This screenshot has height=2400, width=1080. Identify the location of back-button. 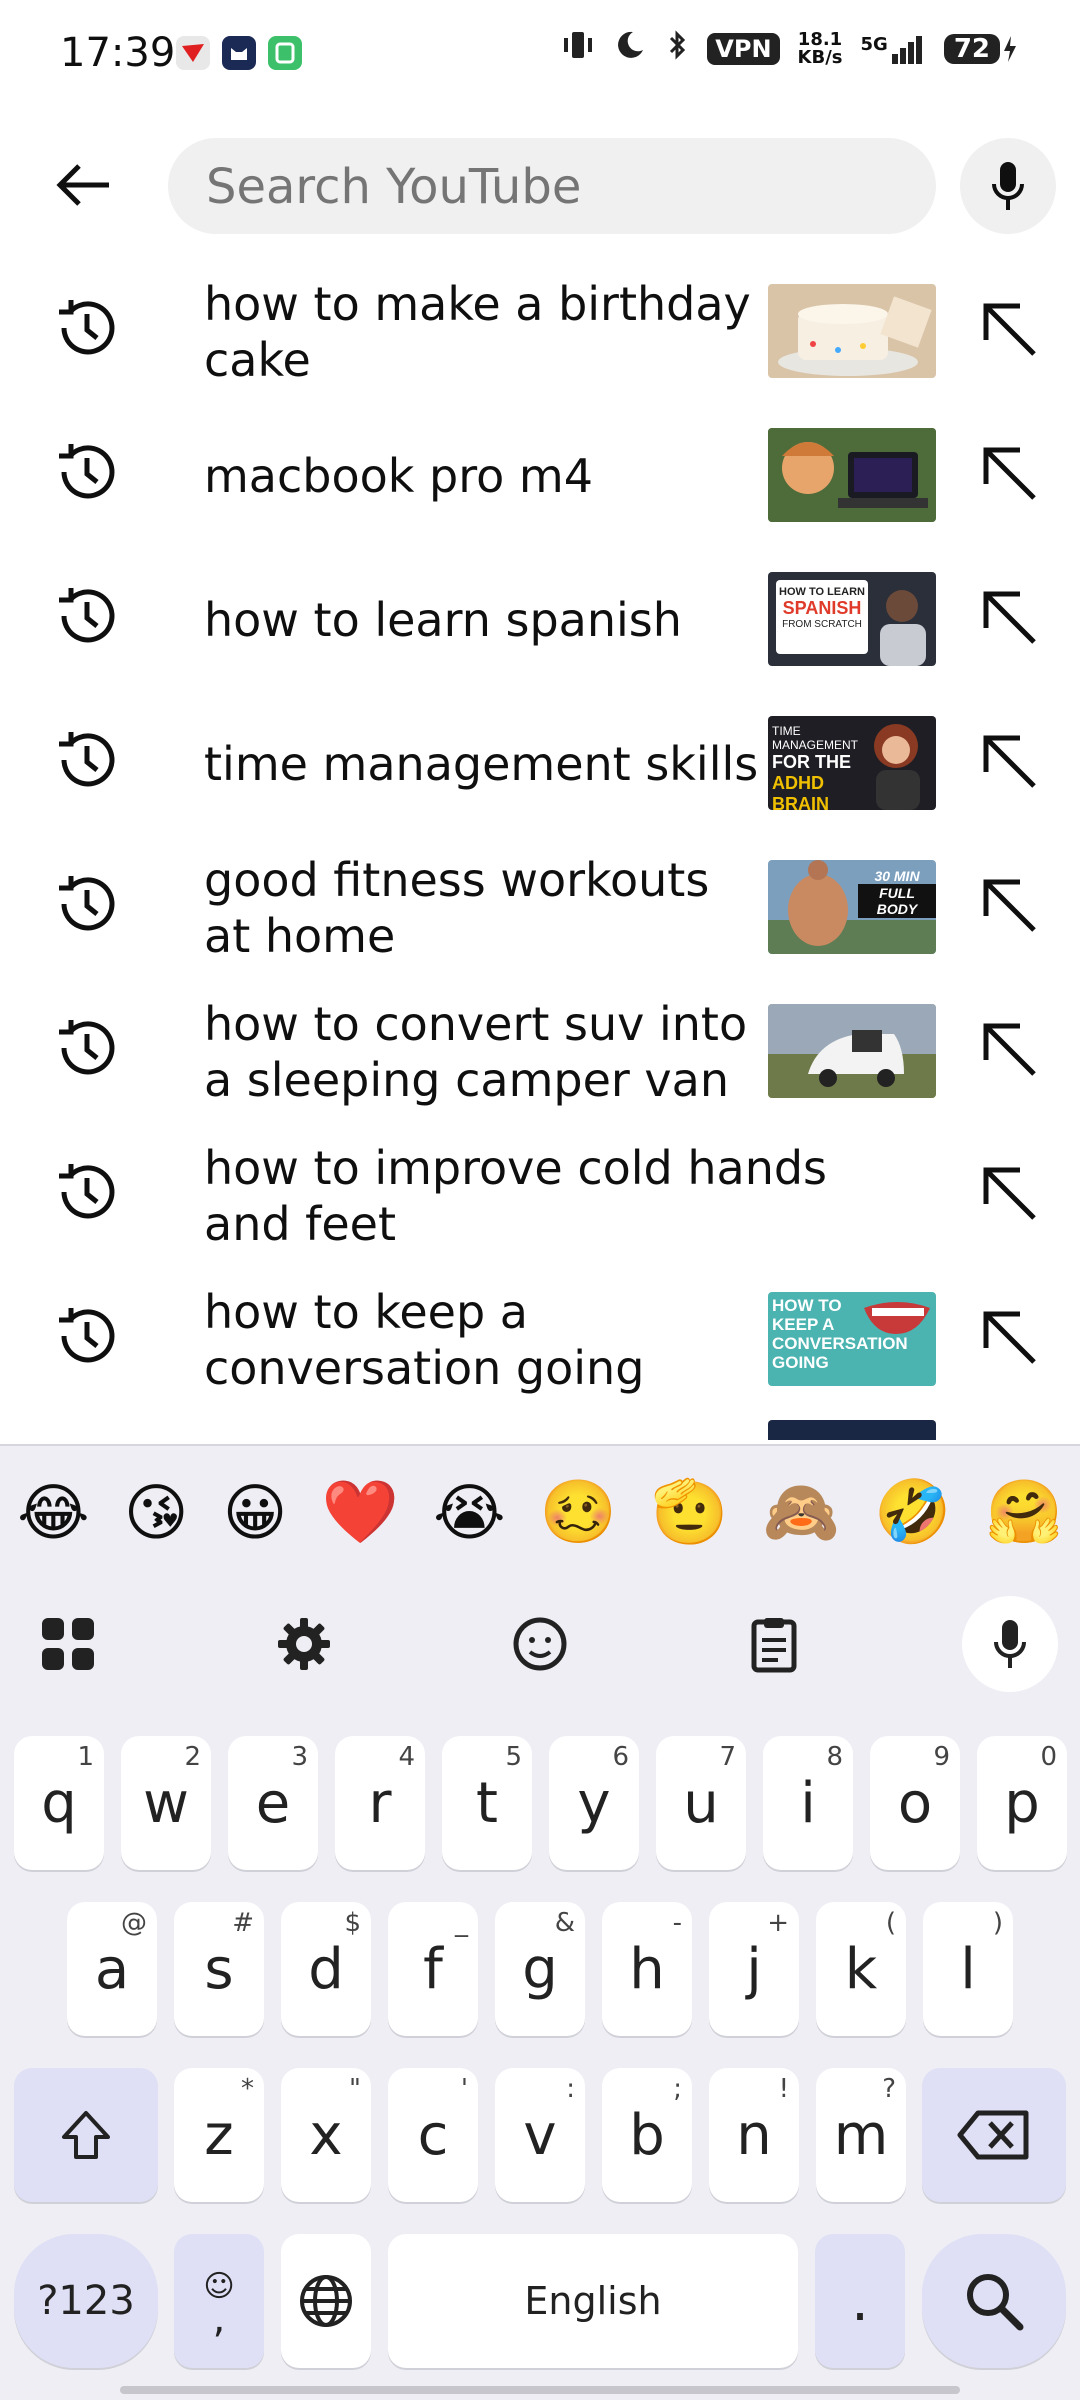
(85, 185).